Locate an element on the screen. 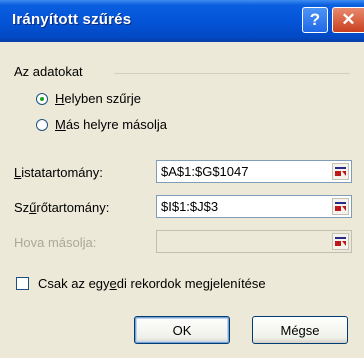 This screenshot has height=358, width=364. criteria-range-value: $I$1:$J$3 is located at coordinates (190, 206).